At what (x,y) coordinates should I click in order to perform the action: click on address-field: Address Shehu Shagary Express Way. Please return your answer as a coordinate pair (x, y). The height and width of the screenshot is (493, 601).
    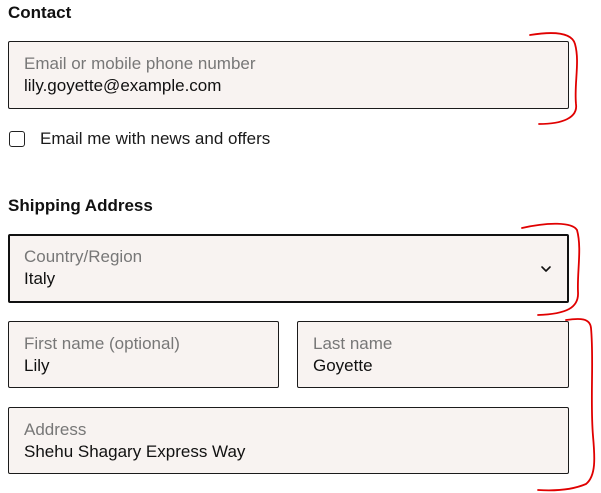
    Looking at the image, I should click on (288, 440).